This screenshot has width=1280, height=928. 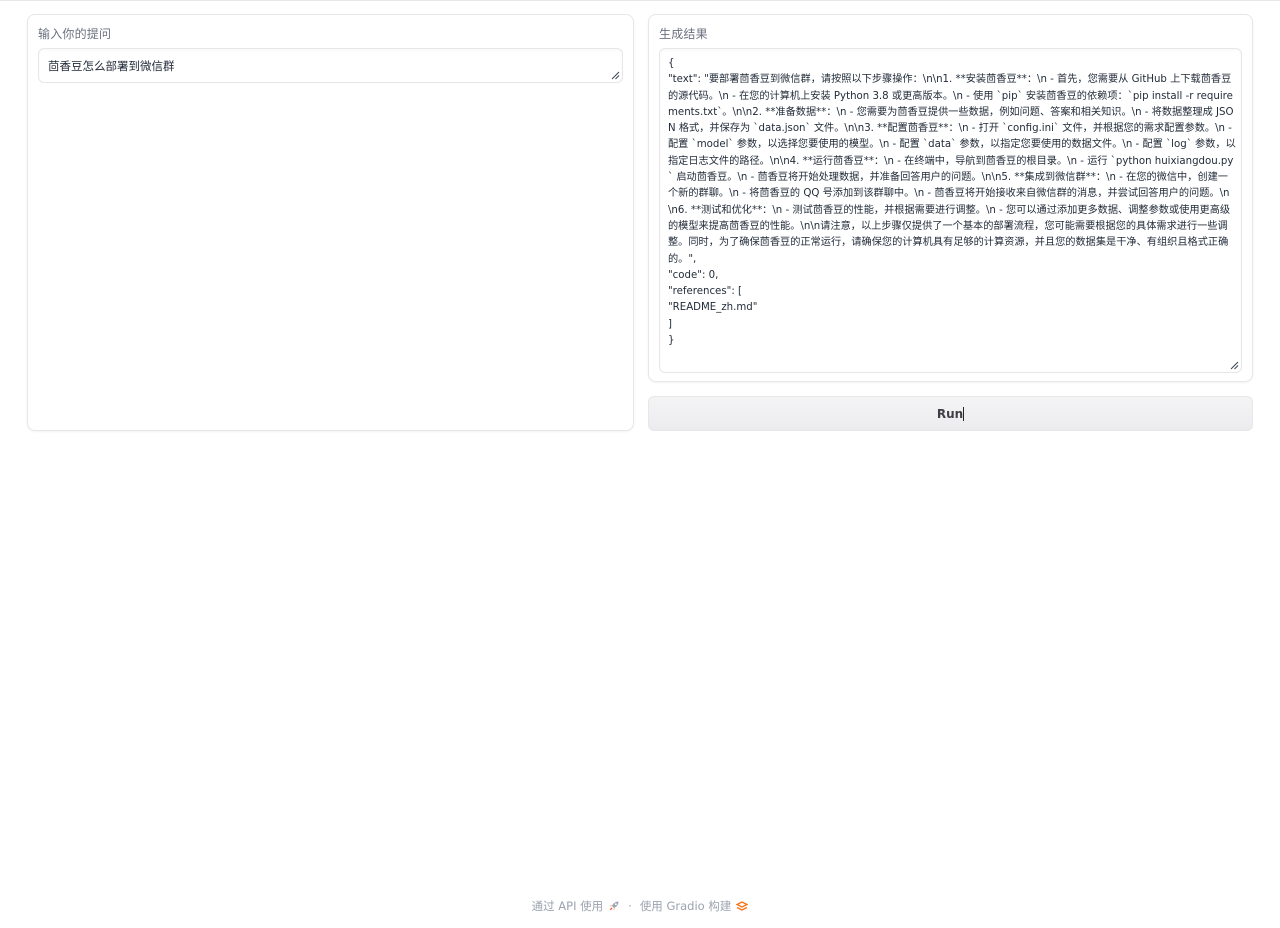 What do you see at coordinates (693, 275) in the screenshot?
I see `json-line: "code": 0,` at bounding box center [693, 275].